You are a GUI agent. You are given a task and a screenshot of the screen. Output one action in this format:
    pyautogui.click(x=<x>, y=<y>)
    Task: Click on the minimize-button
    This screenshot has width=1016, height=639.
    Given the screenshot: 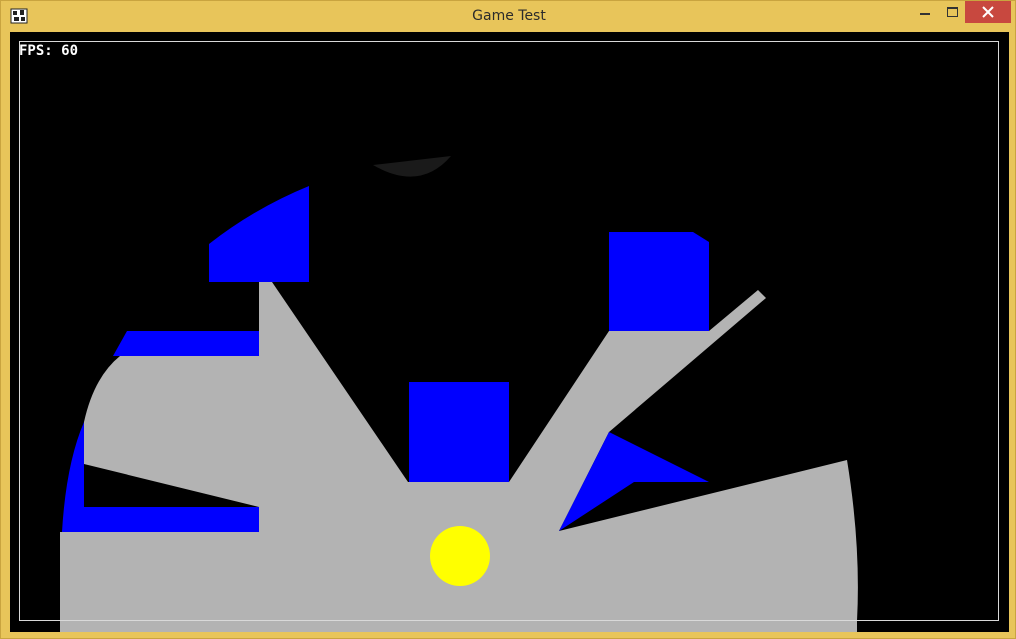 What is the action you would take?
    pyautogui.click(x=925, y=12)
    